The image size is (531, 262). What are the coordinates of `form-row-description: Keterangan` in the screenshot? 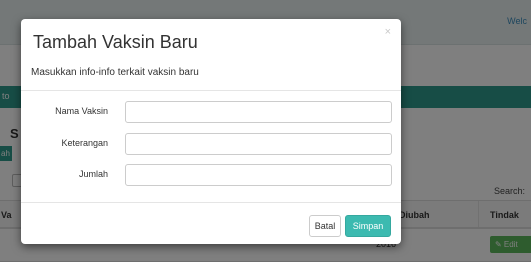 It's located at (211, 144).